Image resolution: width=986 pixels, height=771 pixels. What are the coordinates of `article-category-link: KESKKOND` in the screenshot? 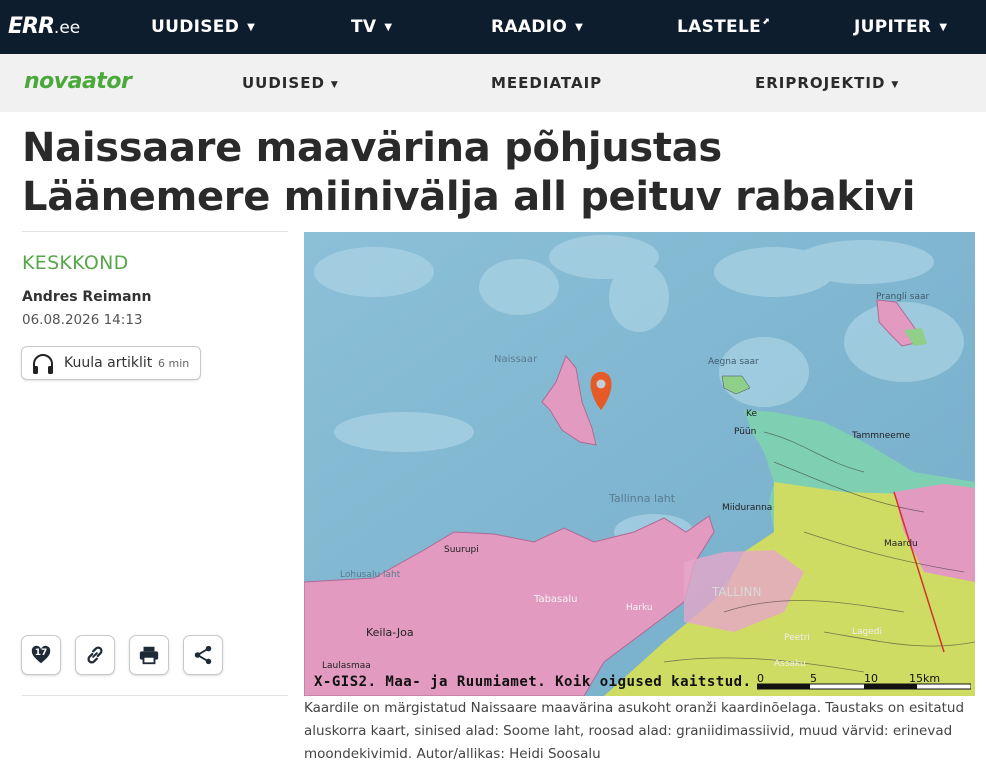 It's located at (75, 263).